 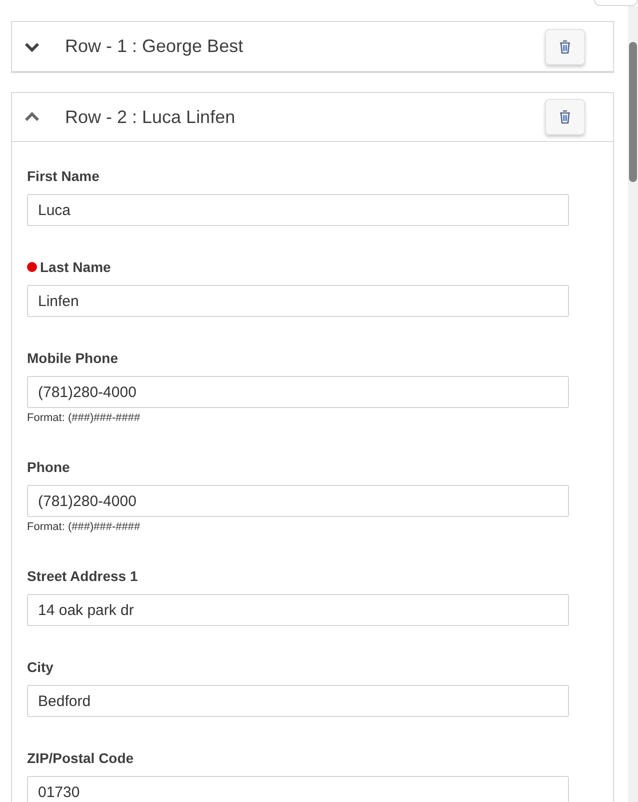 What do you see at coordinates (72, 358) in the screenshot?
I see `field-label: Mobile Phone` at bounding box center [72, 358].